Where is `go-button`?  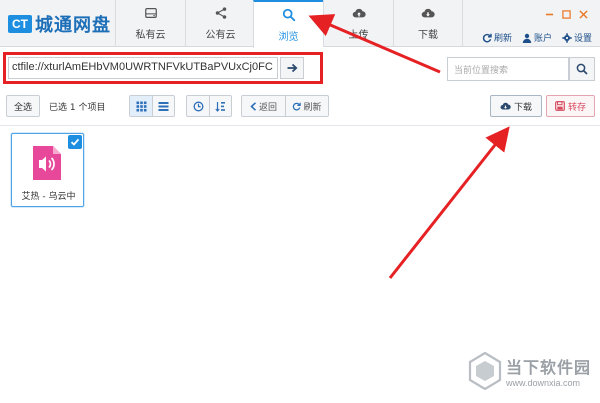 go-button is located at coordinates (292, 68).